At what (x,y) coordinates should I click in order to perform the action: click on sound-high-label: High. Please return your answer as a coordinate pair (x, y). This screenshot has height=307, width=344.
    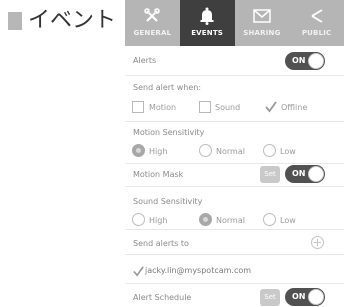
    Looking at the image, I should click on (158, 220).